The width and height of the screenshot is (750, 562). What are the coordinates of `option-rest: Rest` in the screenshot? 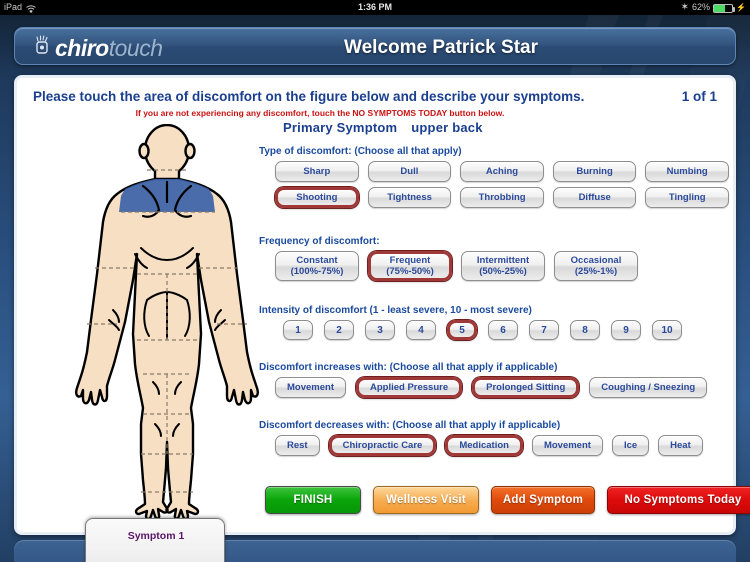 It's located at (297, 445).